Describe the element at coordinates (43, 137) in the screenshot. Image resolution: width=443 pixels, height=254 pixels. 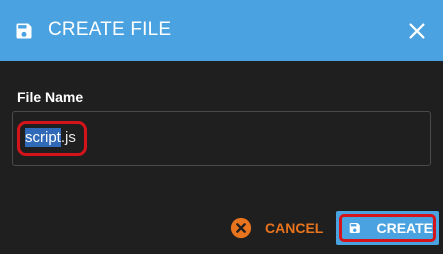
I see `selected-text: script` at that location.